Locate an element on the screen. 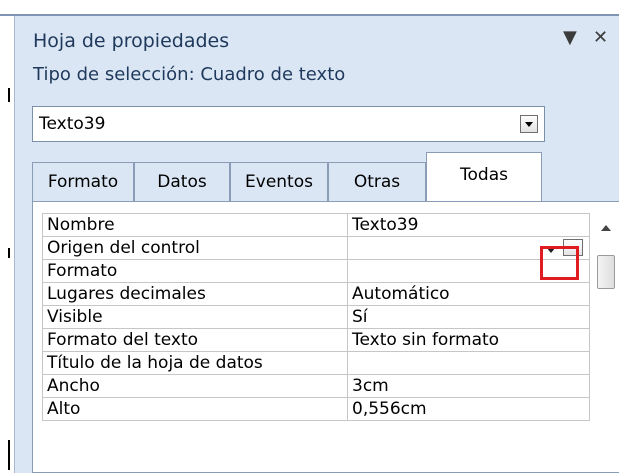  object-selector-combobox: Texto39 is located at coordinates (288, 124).